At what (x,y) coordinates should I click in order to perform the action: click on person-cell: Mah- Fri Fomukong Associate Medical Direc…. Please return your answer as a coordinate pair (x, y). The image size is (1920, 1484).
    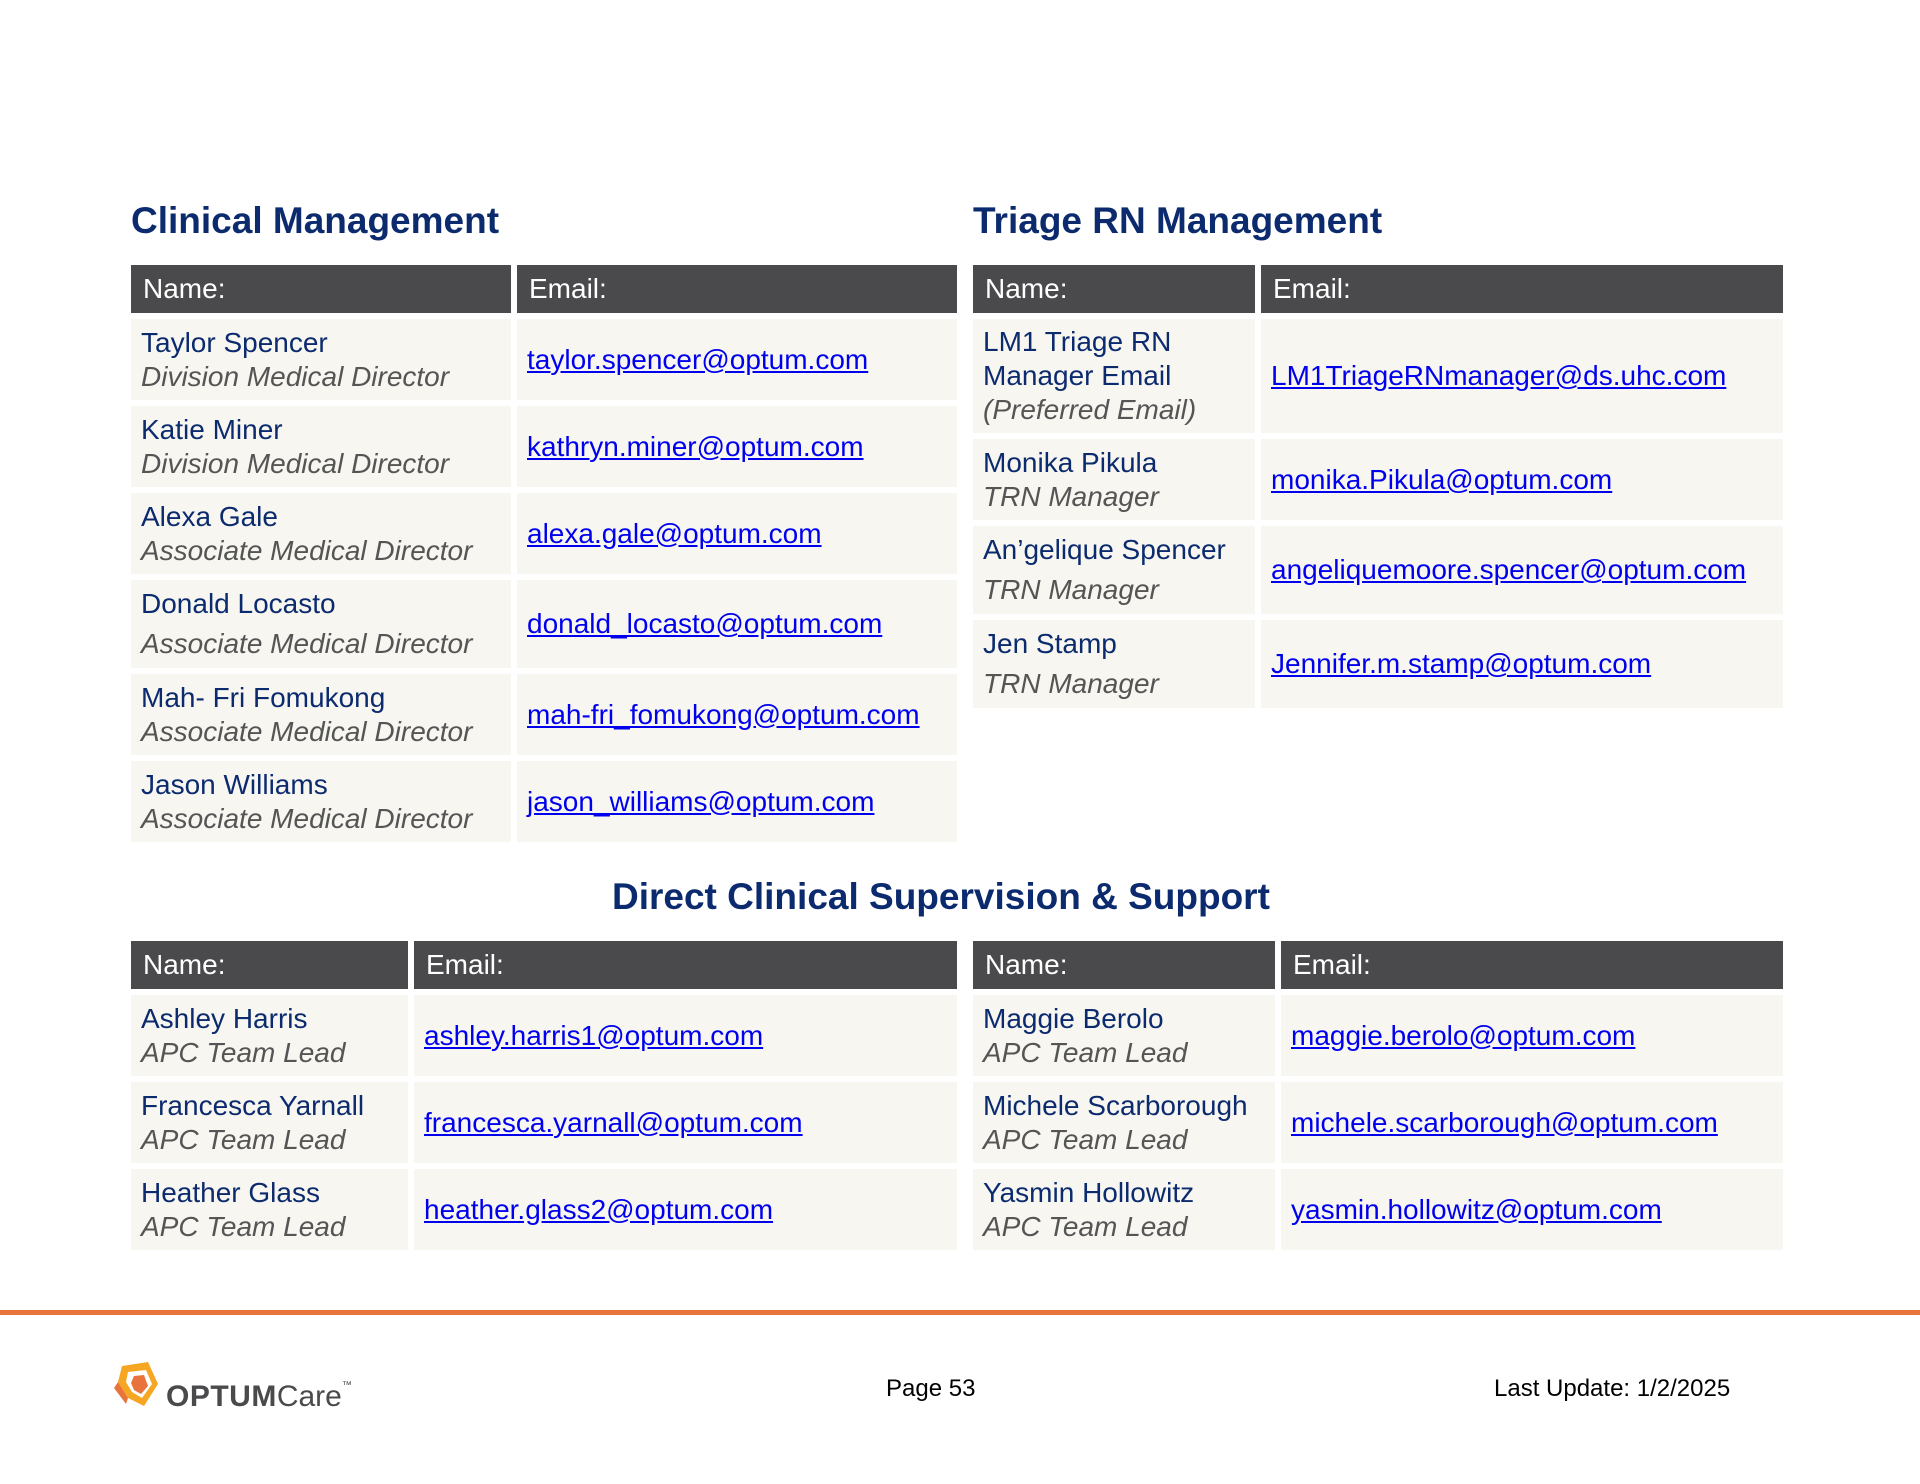
    Looking at the image, I should click on (321, 714).